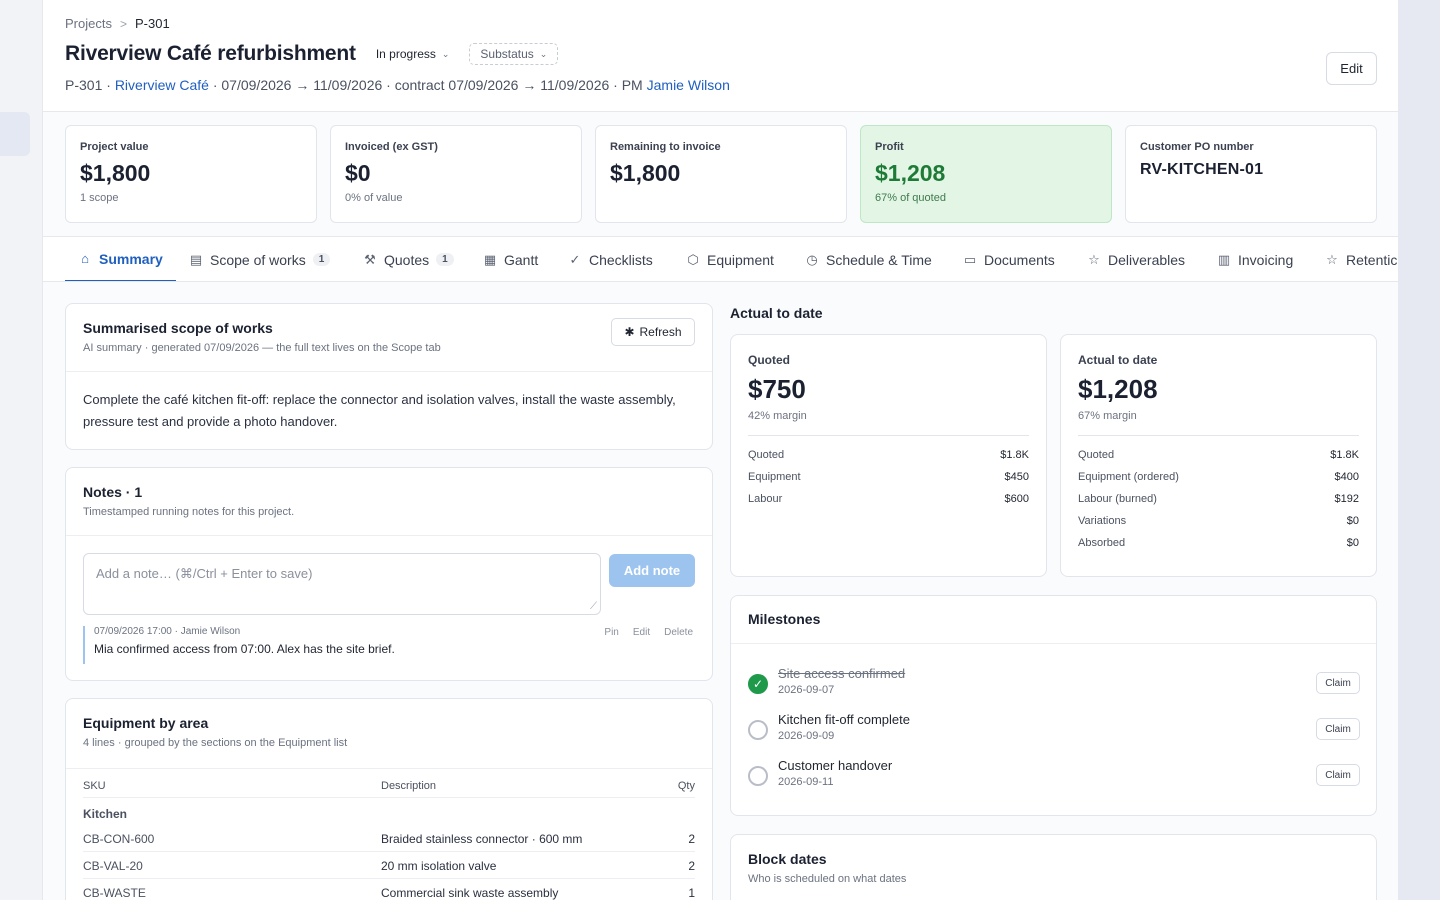  I want to click on tab-label: Retentic, so click(1372, 259).